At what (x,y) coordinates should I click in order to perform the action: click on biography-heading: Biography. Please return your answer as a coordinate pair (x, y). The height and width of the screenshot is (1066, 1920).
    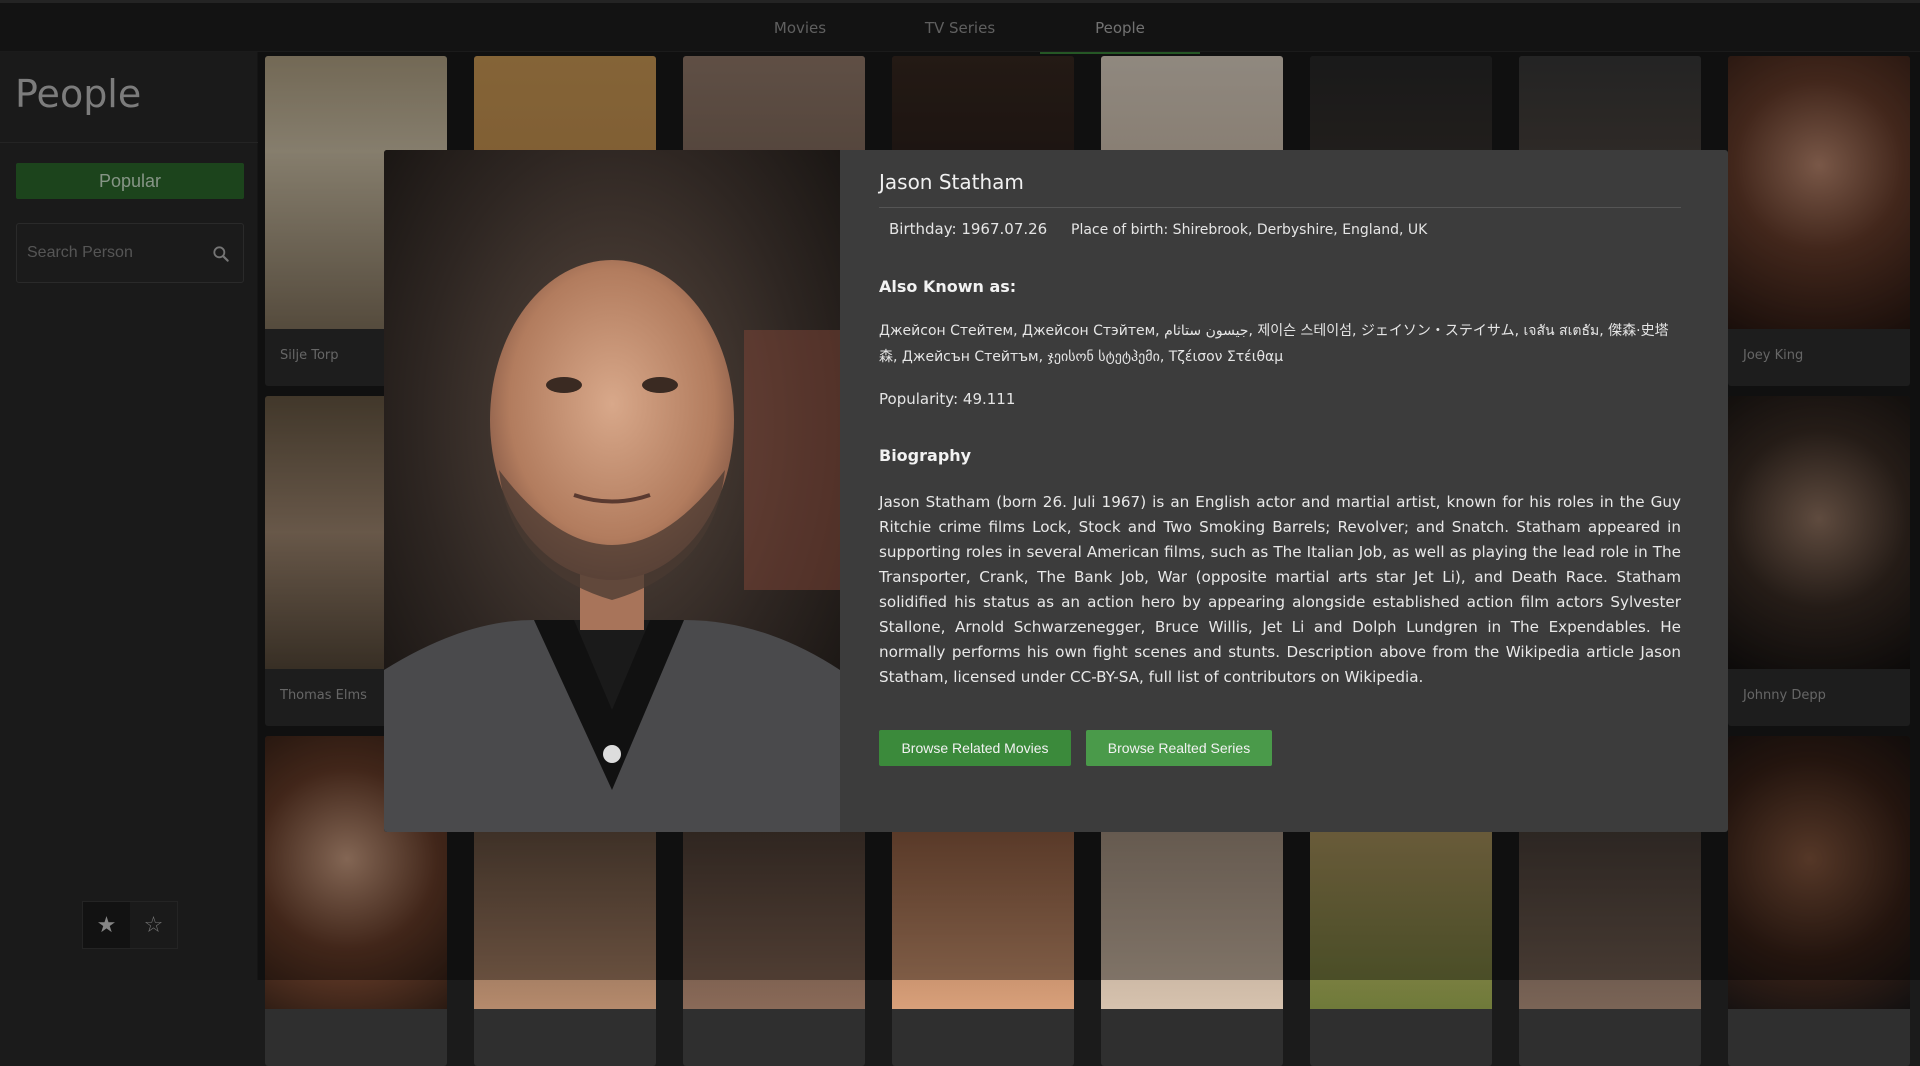
    Looking at the image, I should click on (925, 455).